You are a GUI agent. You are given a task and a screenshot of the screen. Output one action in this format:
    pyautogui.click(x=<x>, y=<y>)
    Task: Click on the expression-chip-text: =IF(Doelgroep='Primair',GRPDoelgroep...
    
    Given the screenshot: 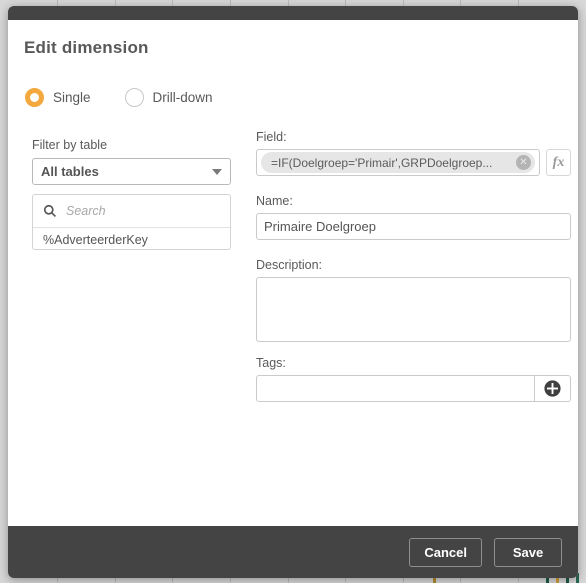 What is the action you would take?
    pyautogui.click(x=382, y=162)
    